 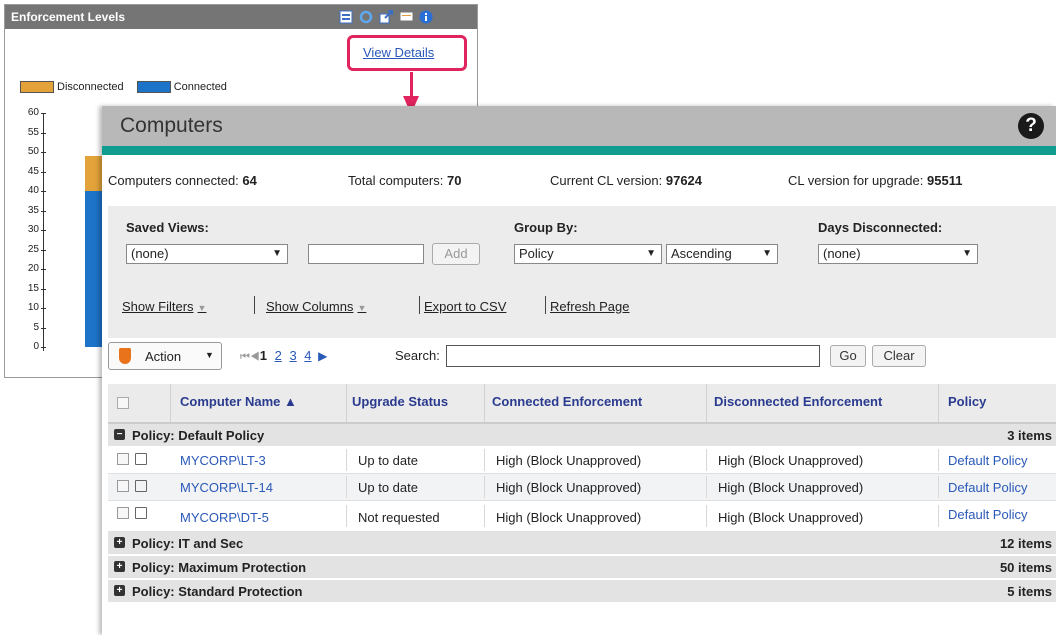 I want to click on page-link-4: 4, so click(x=307, y=355).